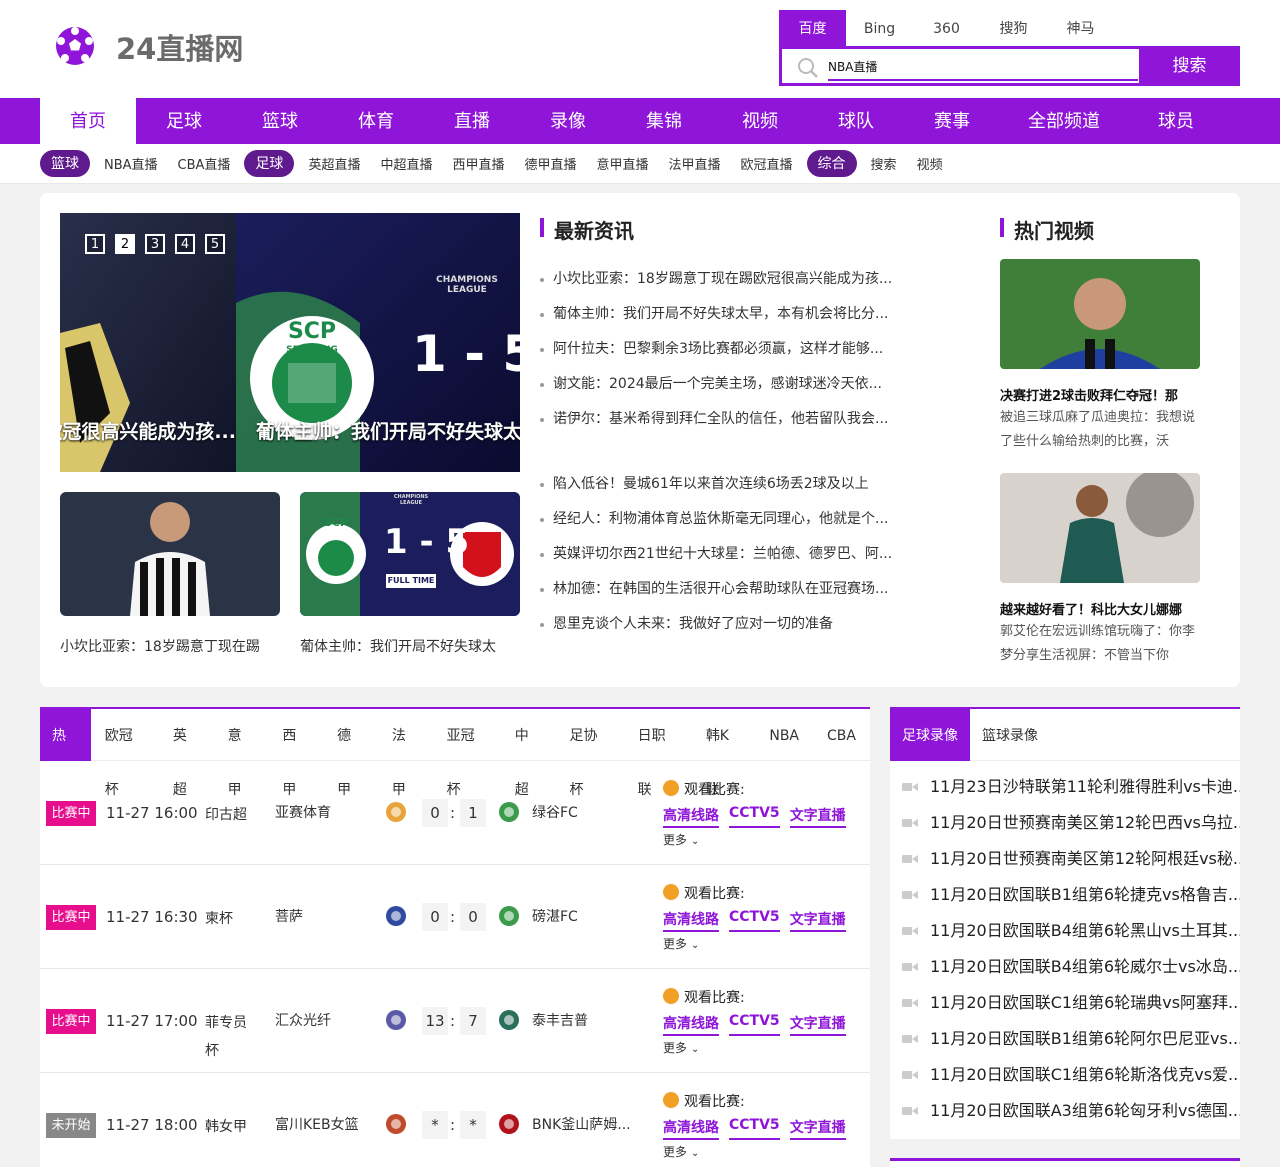  I want to click on subnav-link-bundesliga: 德甲直播, so click(550, 163).